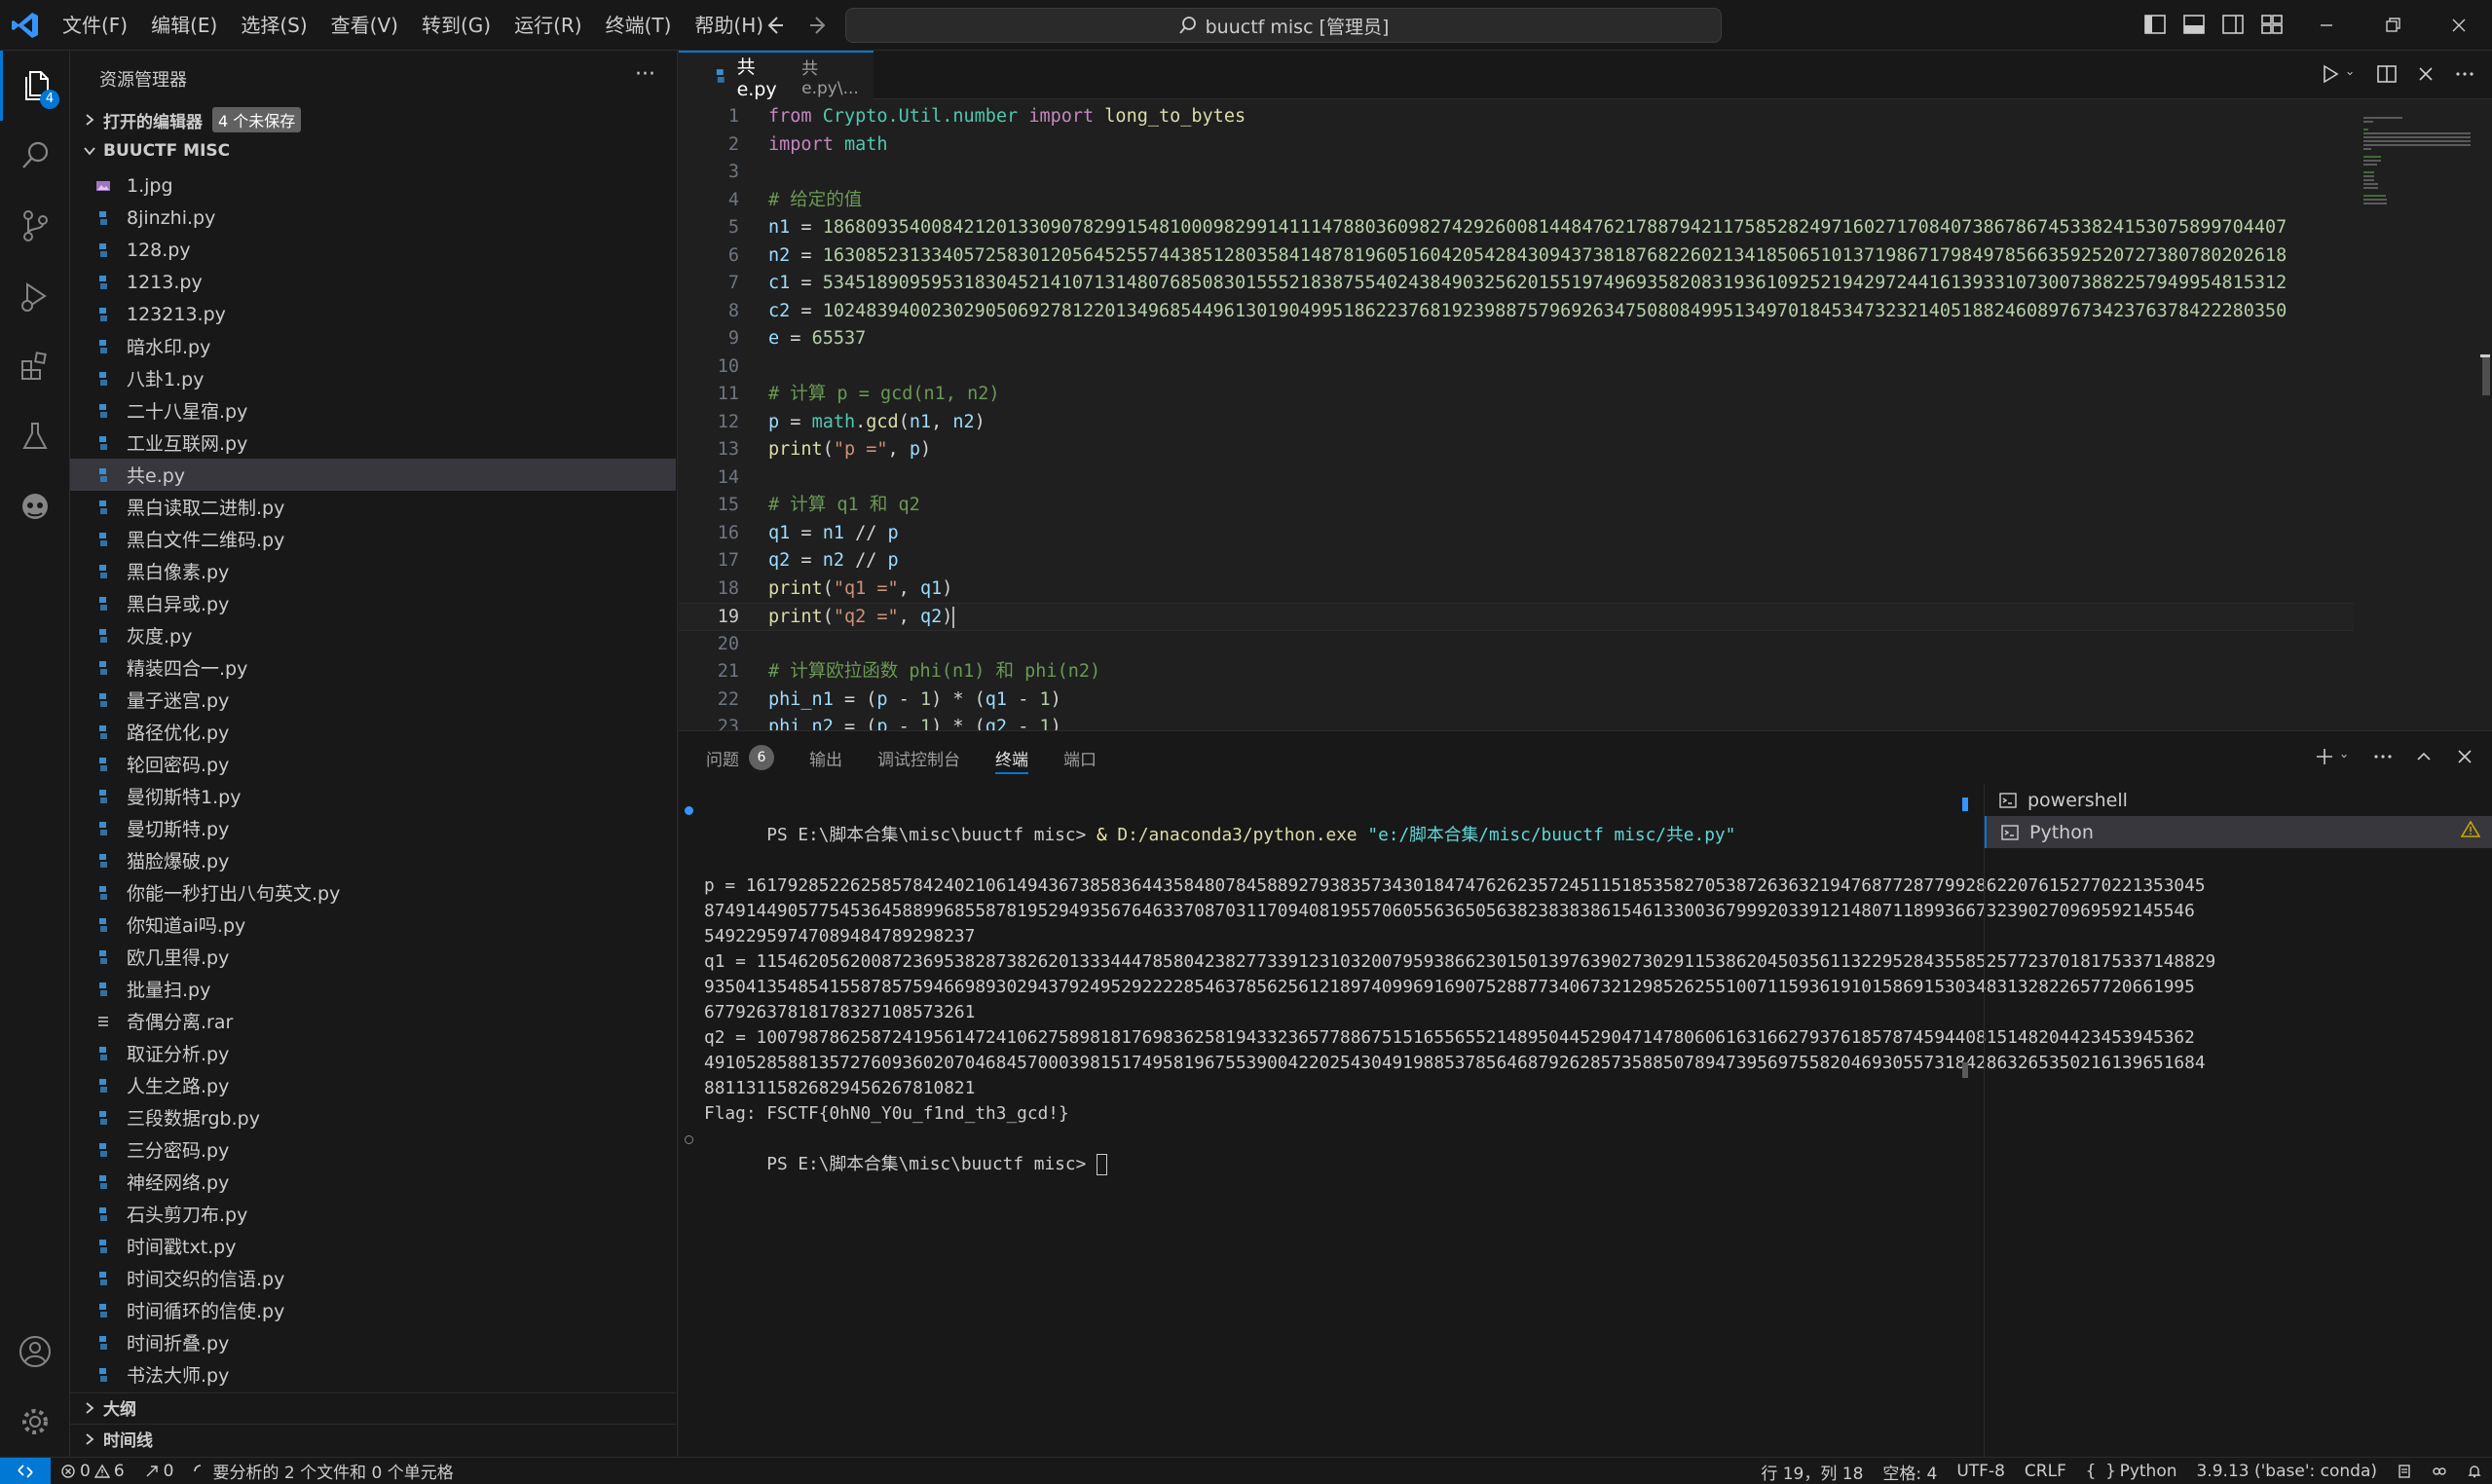 The image size is (2492, 1484). I want to click on run-file-icon, so click(2330, 74).